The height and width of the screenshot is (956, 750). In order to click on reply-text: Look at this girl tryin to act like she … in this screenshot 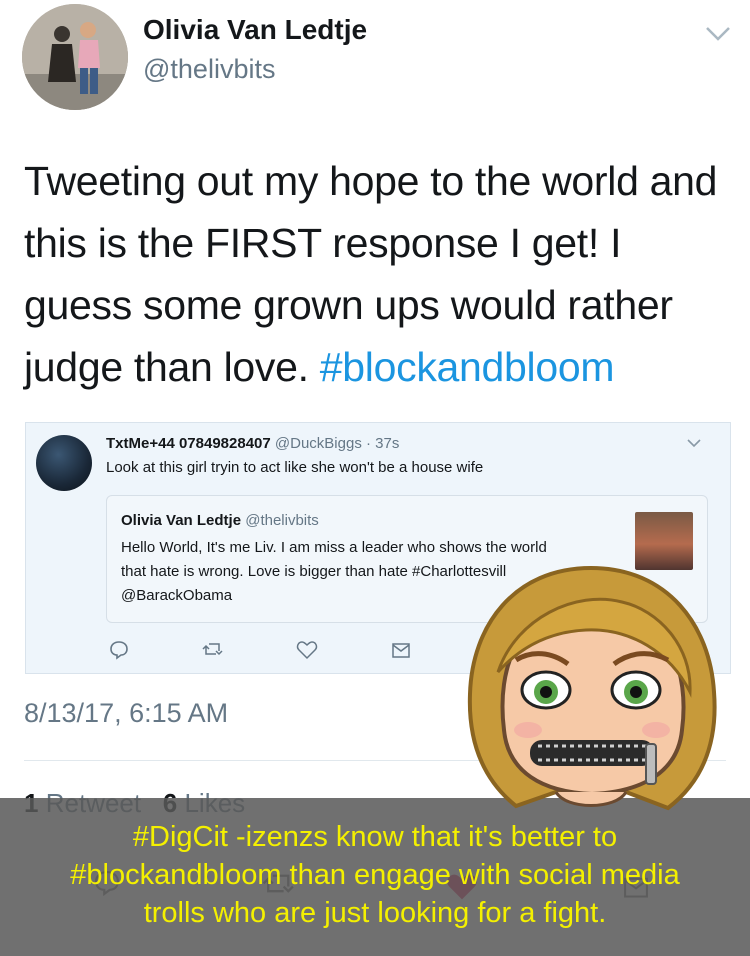, I will do `click(295, 467)`.